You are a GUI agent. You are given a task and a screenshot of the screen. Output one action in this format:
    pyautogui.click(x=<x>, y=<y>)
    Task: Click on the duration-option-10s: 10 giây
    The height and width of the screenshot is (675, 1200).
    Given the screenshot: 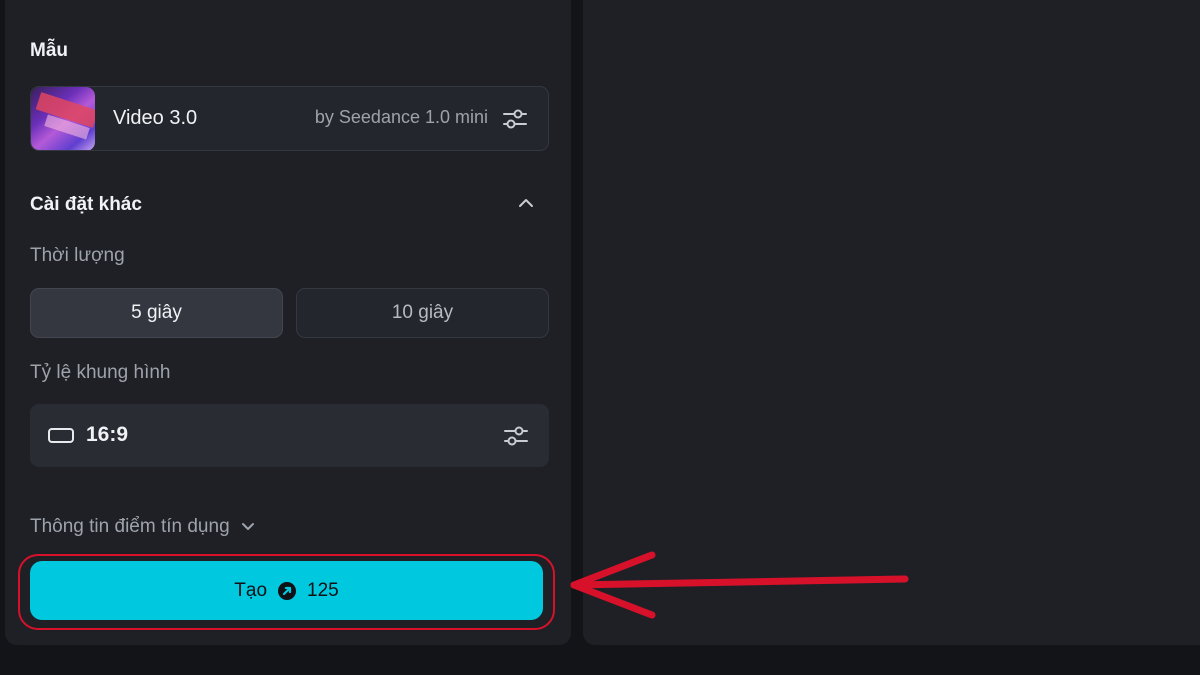 What is the action you would take?
    pyautogui.click(x=422, y=313)
    